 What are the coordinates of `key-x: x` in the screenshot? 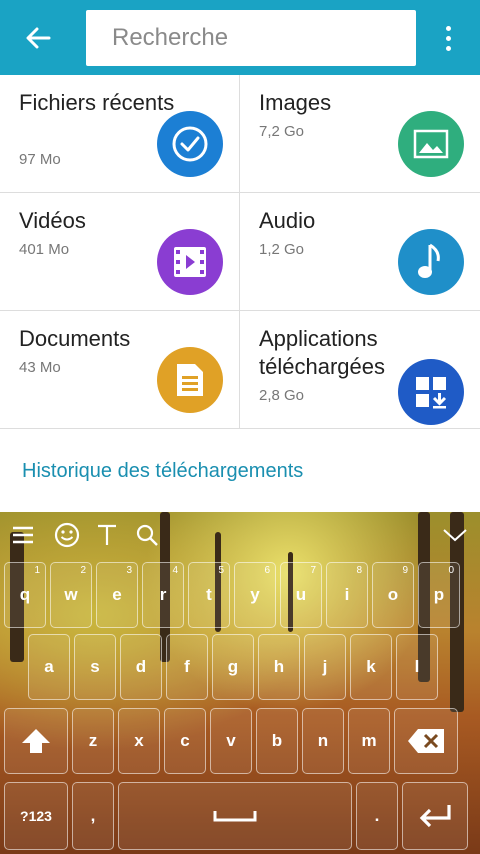 It's located at (139, 741).